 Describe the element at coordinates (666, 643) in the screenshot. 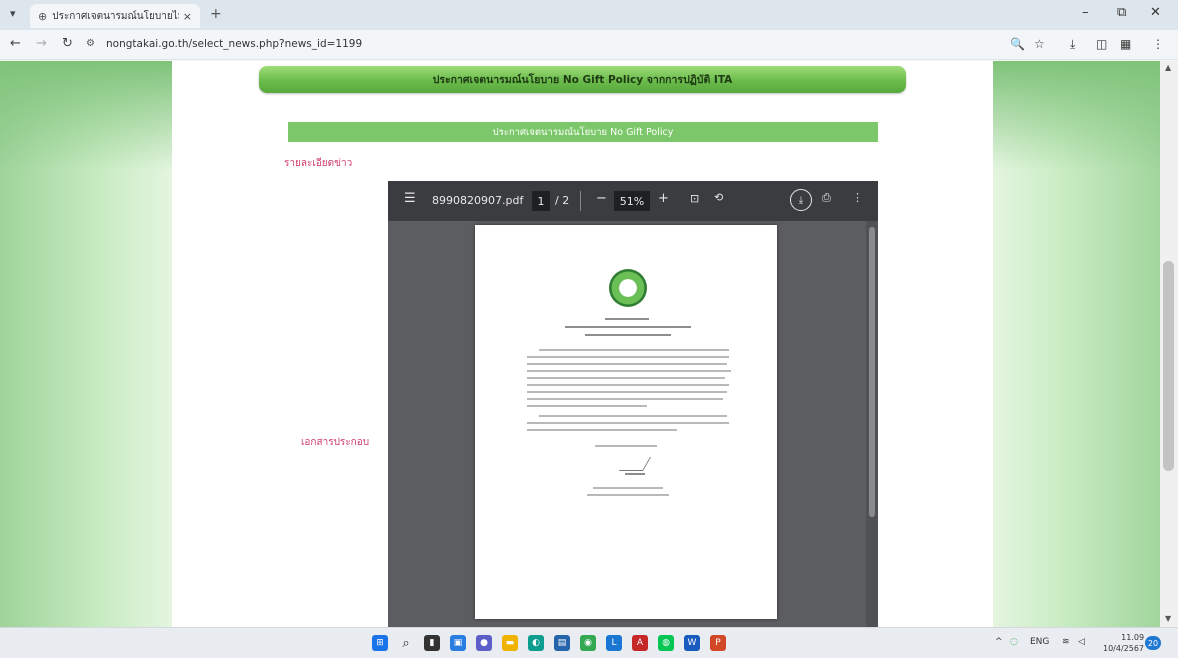

I see `line-app-icon: ◍` at that location.